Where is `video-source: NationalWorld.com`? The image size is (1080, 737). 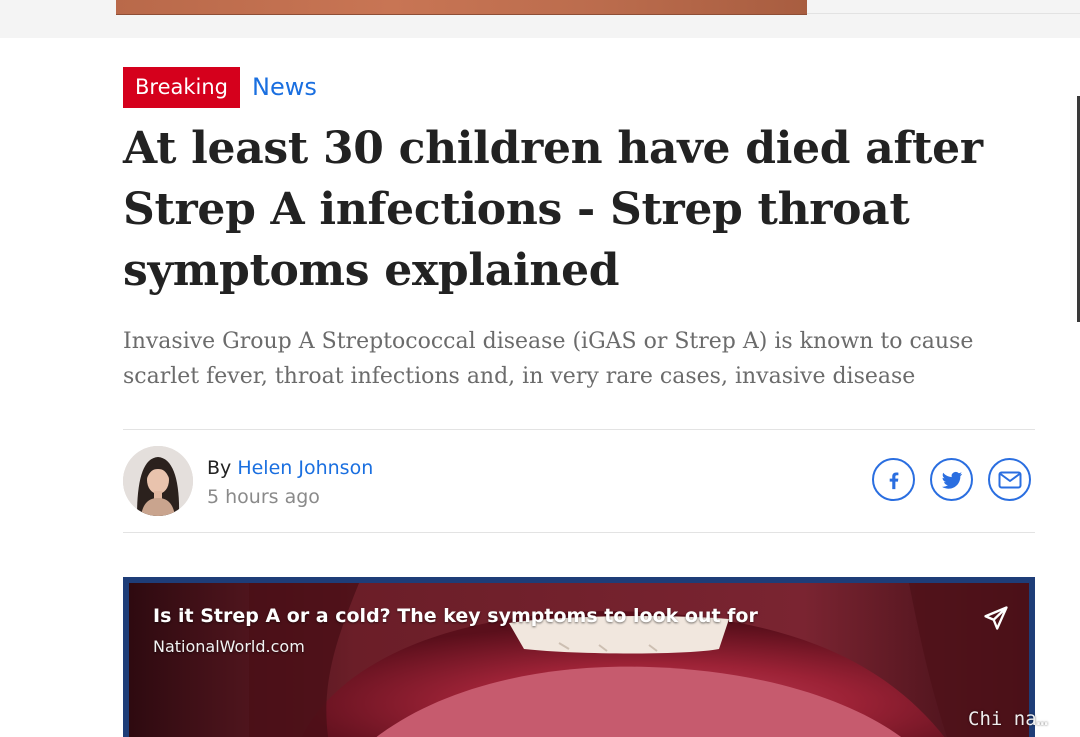 video-source: NationalWorld.com is located at coordinates (229, 646).